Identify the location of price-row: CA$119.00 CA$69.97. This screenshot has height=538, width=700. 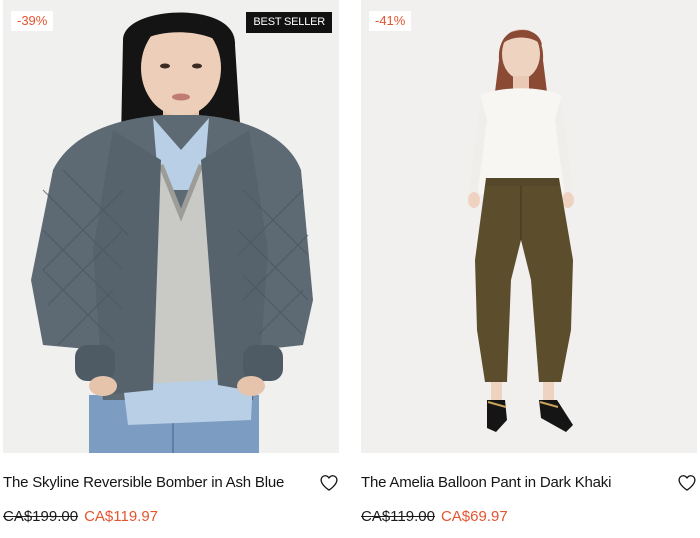
(434, 517).